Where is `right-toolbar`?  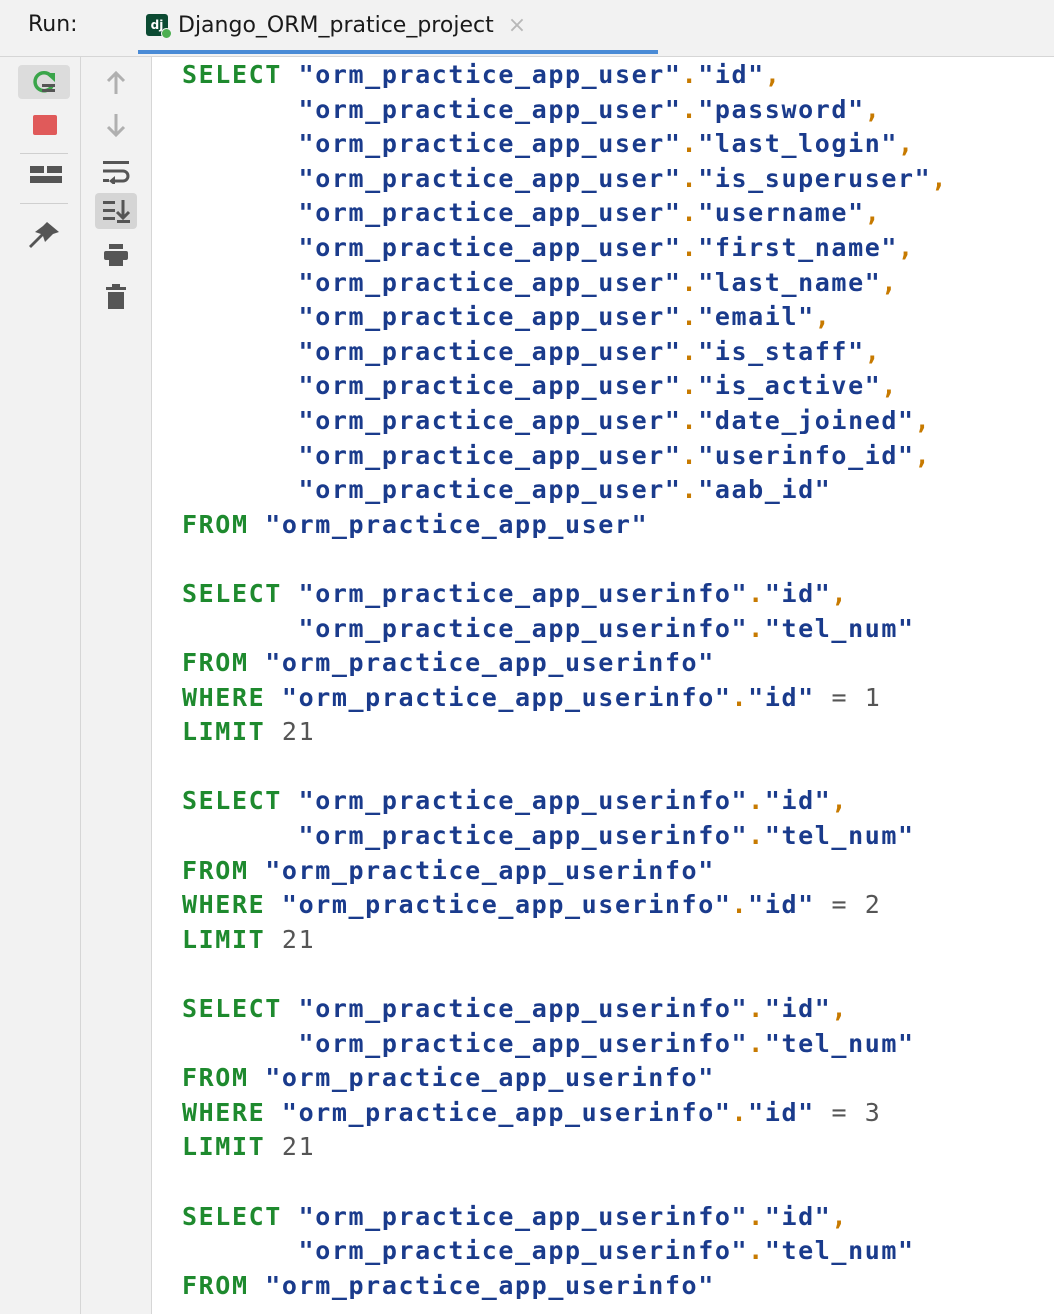 right-toolbar is located at coordinates (116, 685).